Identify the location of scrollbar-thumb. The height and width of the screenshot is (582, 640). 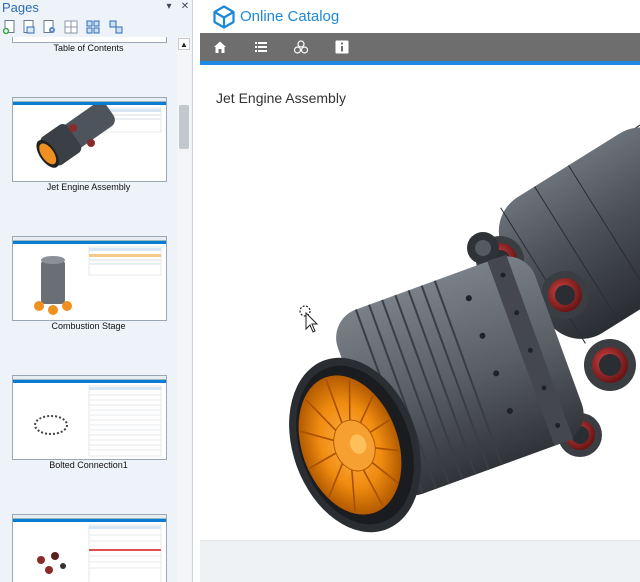
(184, 127).